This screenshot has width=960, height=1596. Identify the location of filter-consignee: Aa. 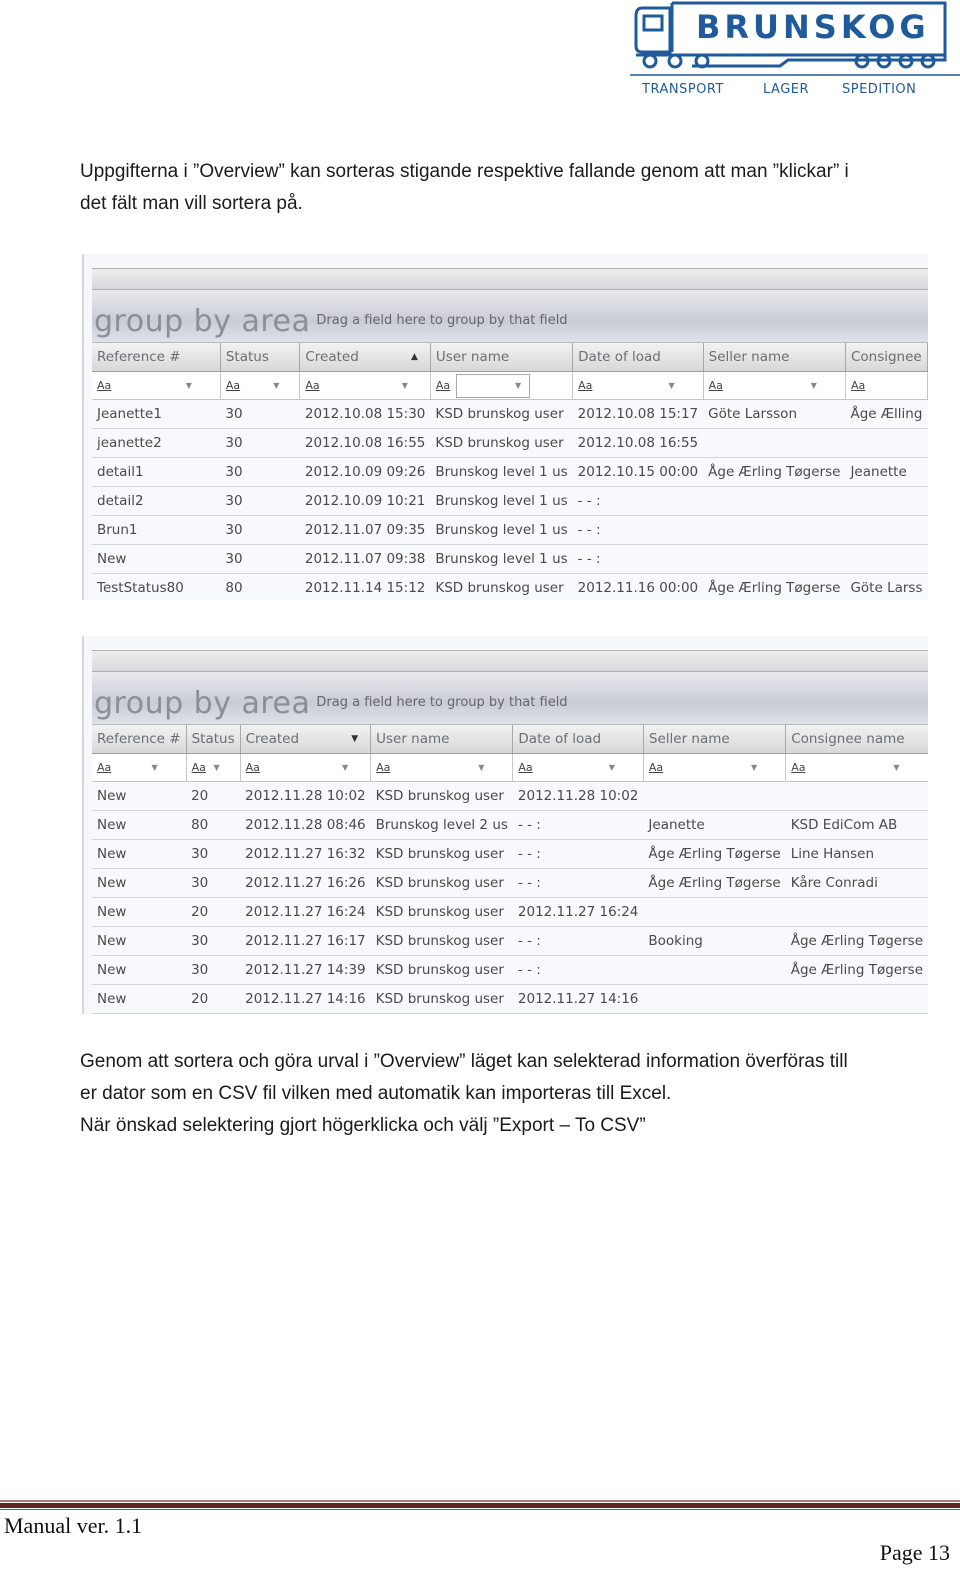
(886, 385).